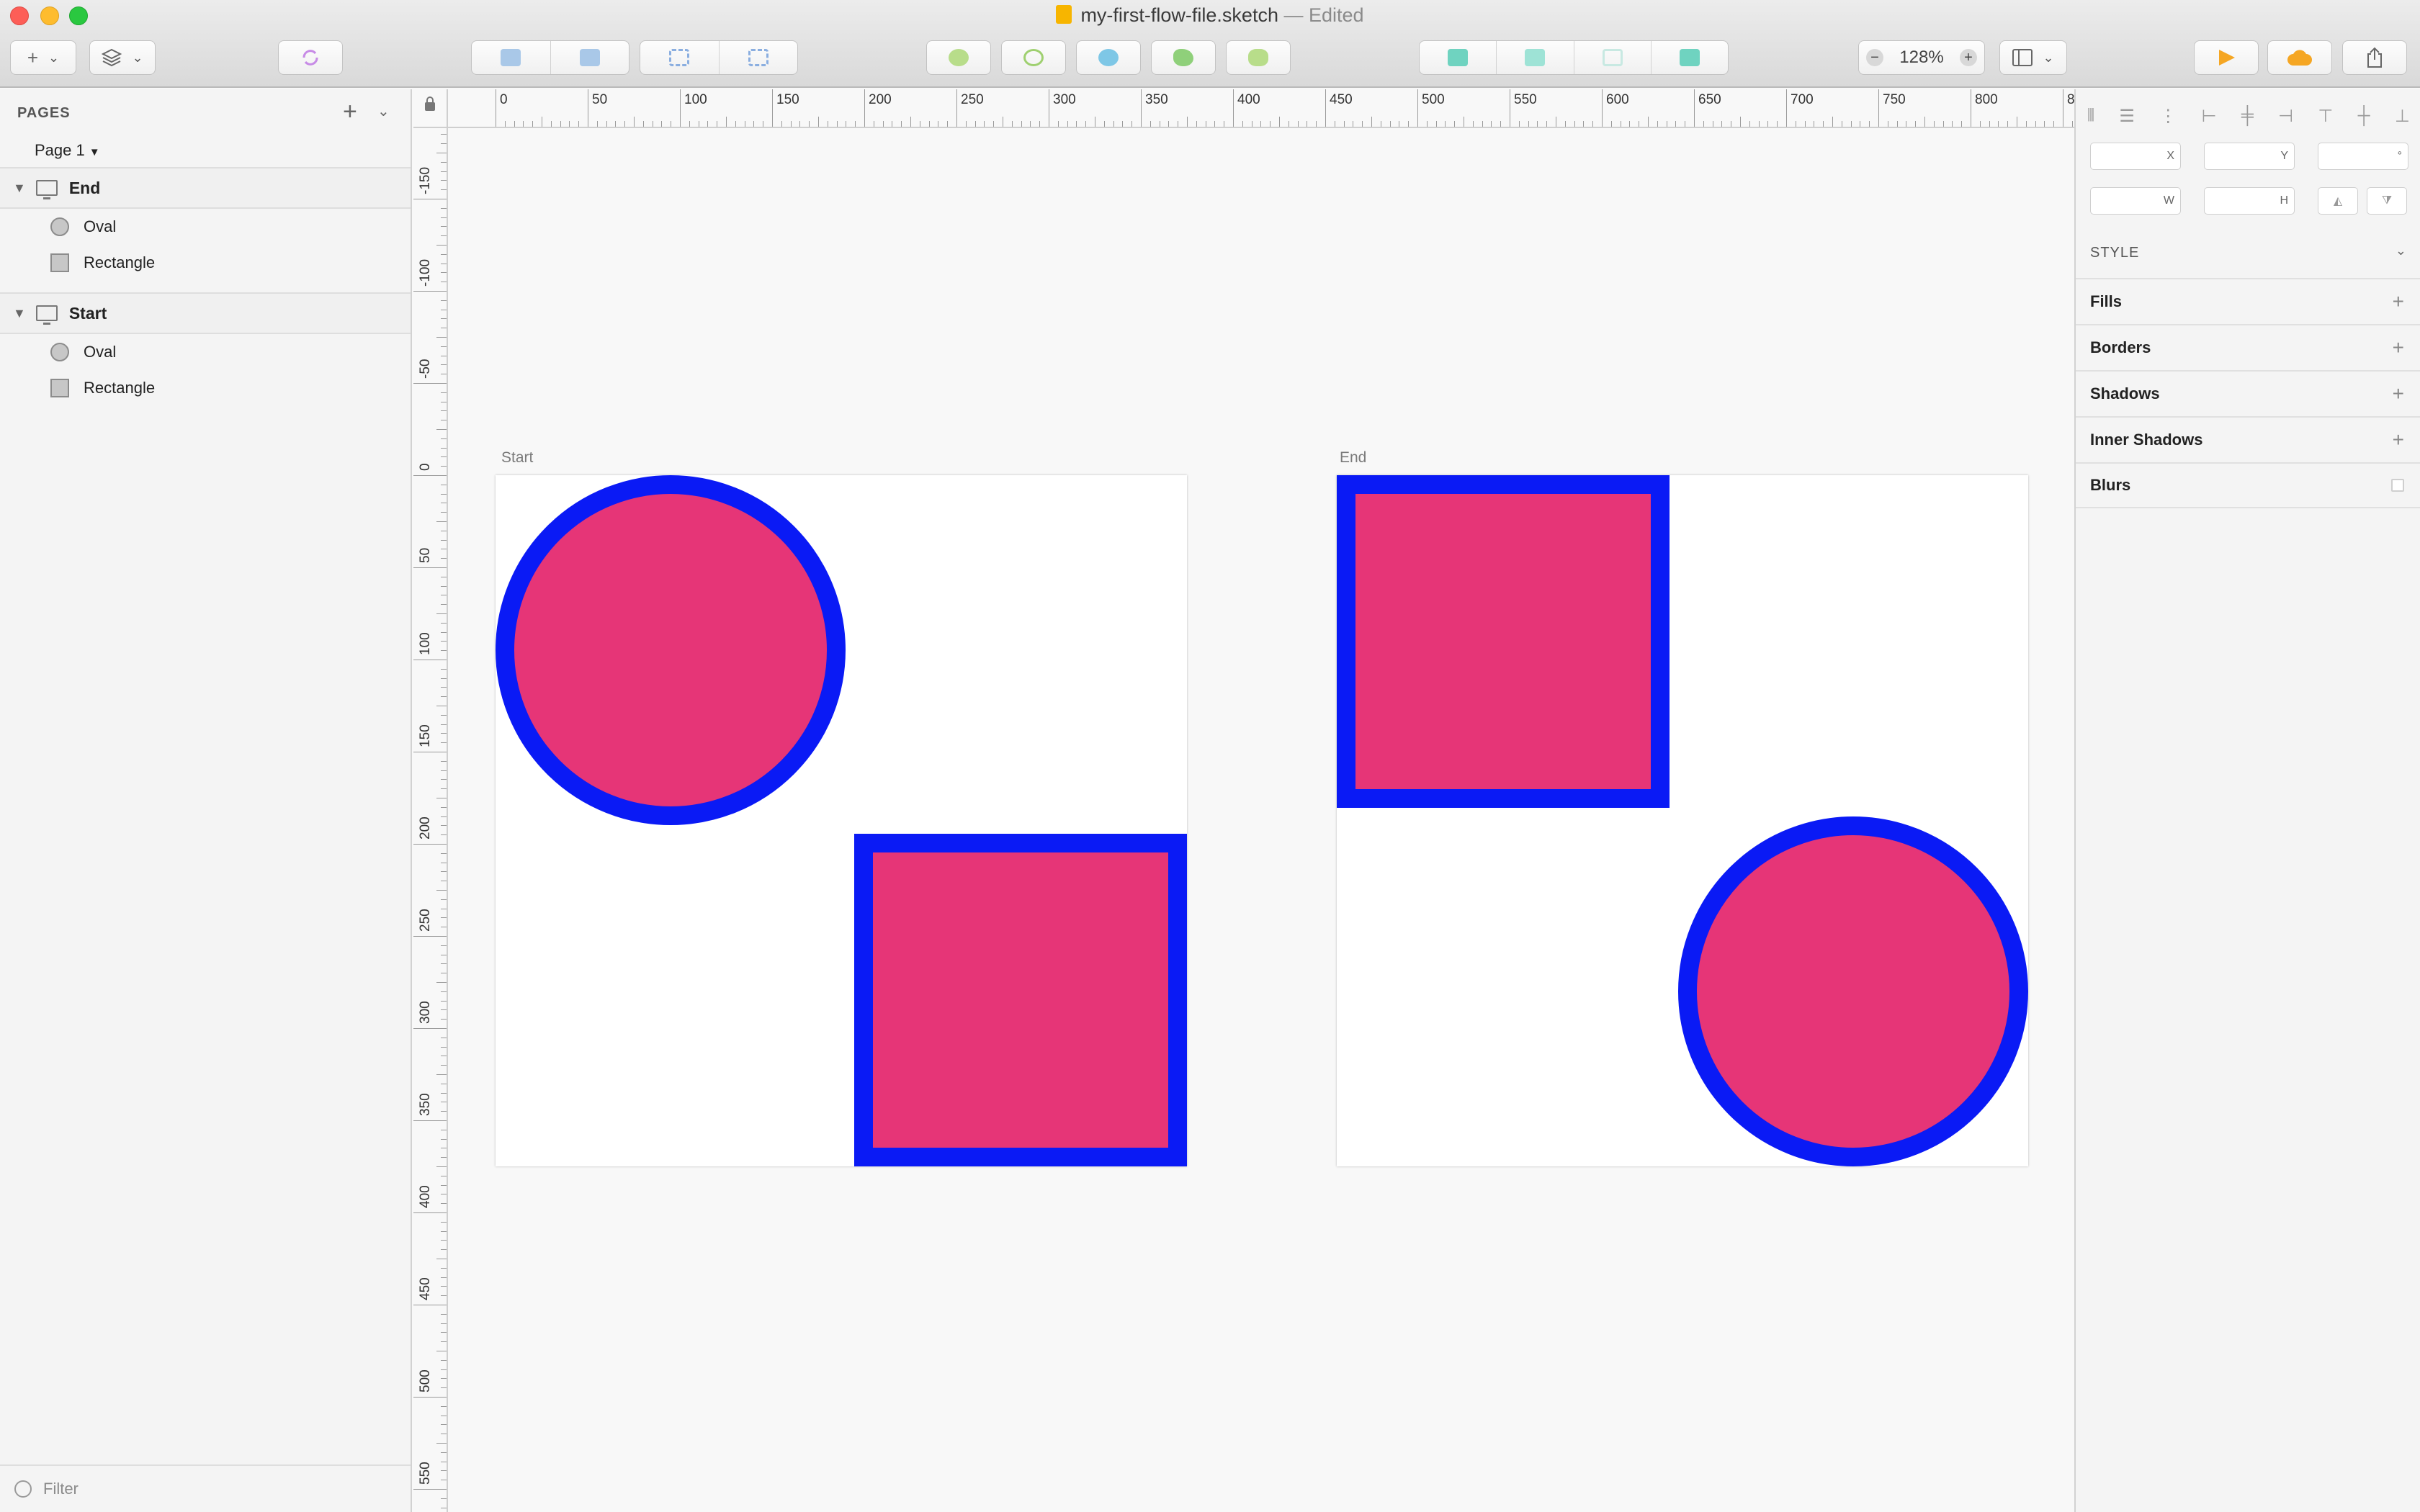  I want to click on artboard-end, so click(1683, 820).